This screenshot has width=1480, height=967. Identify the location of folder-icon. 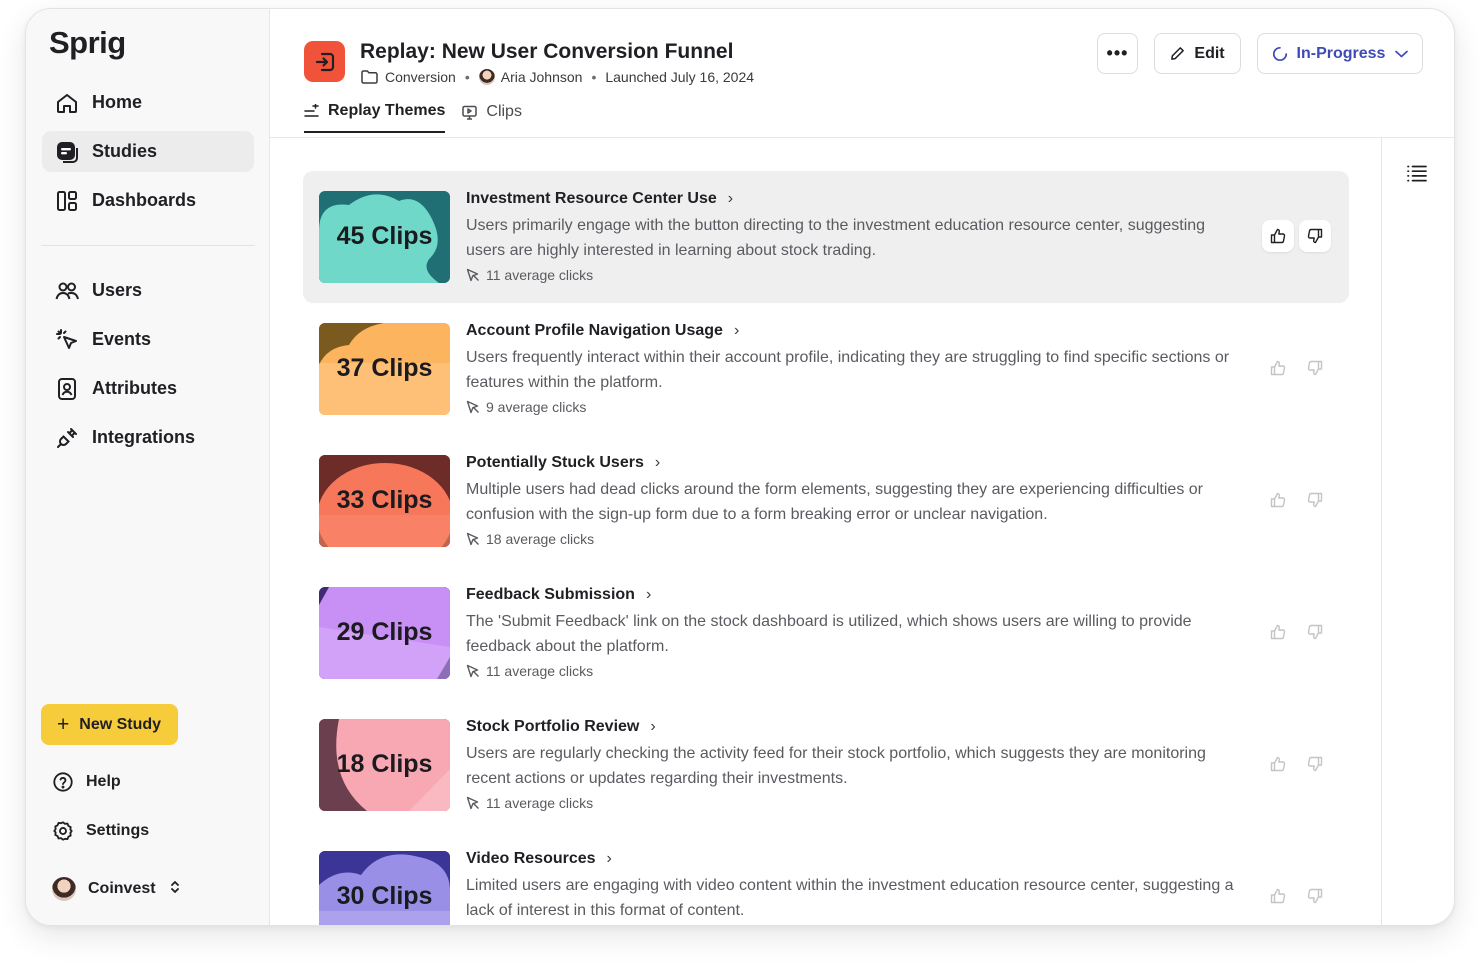
(369, 77).